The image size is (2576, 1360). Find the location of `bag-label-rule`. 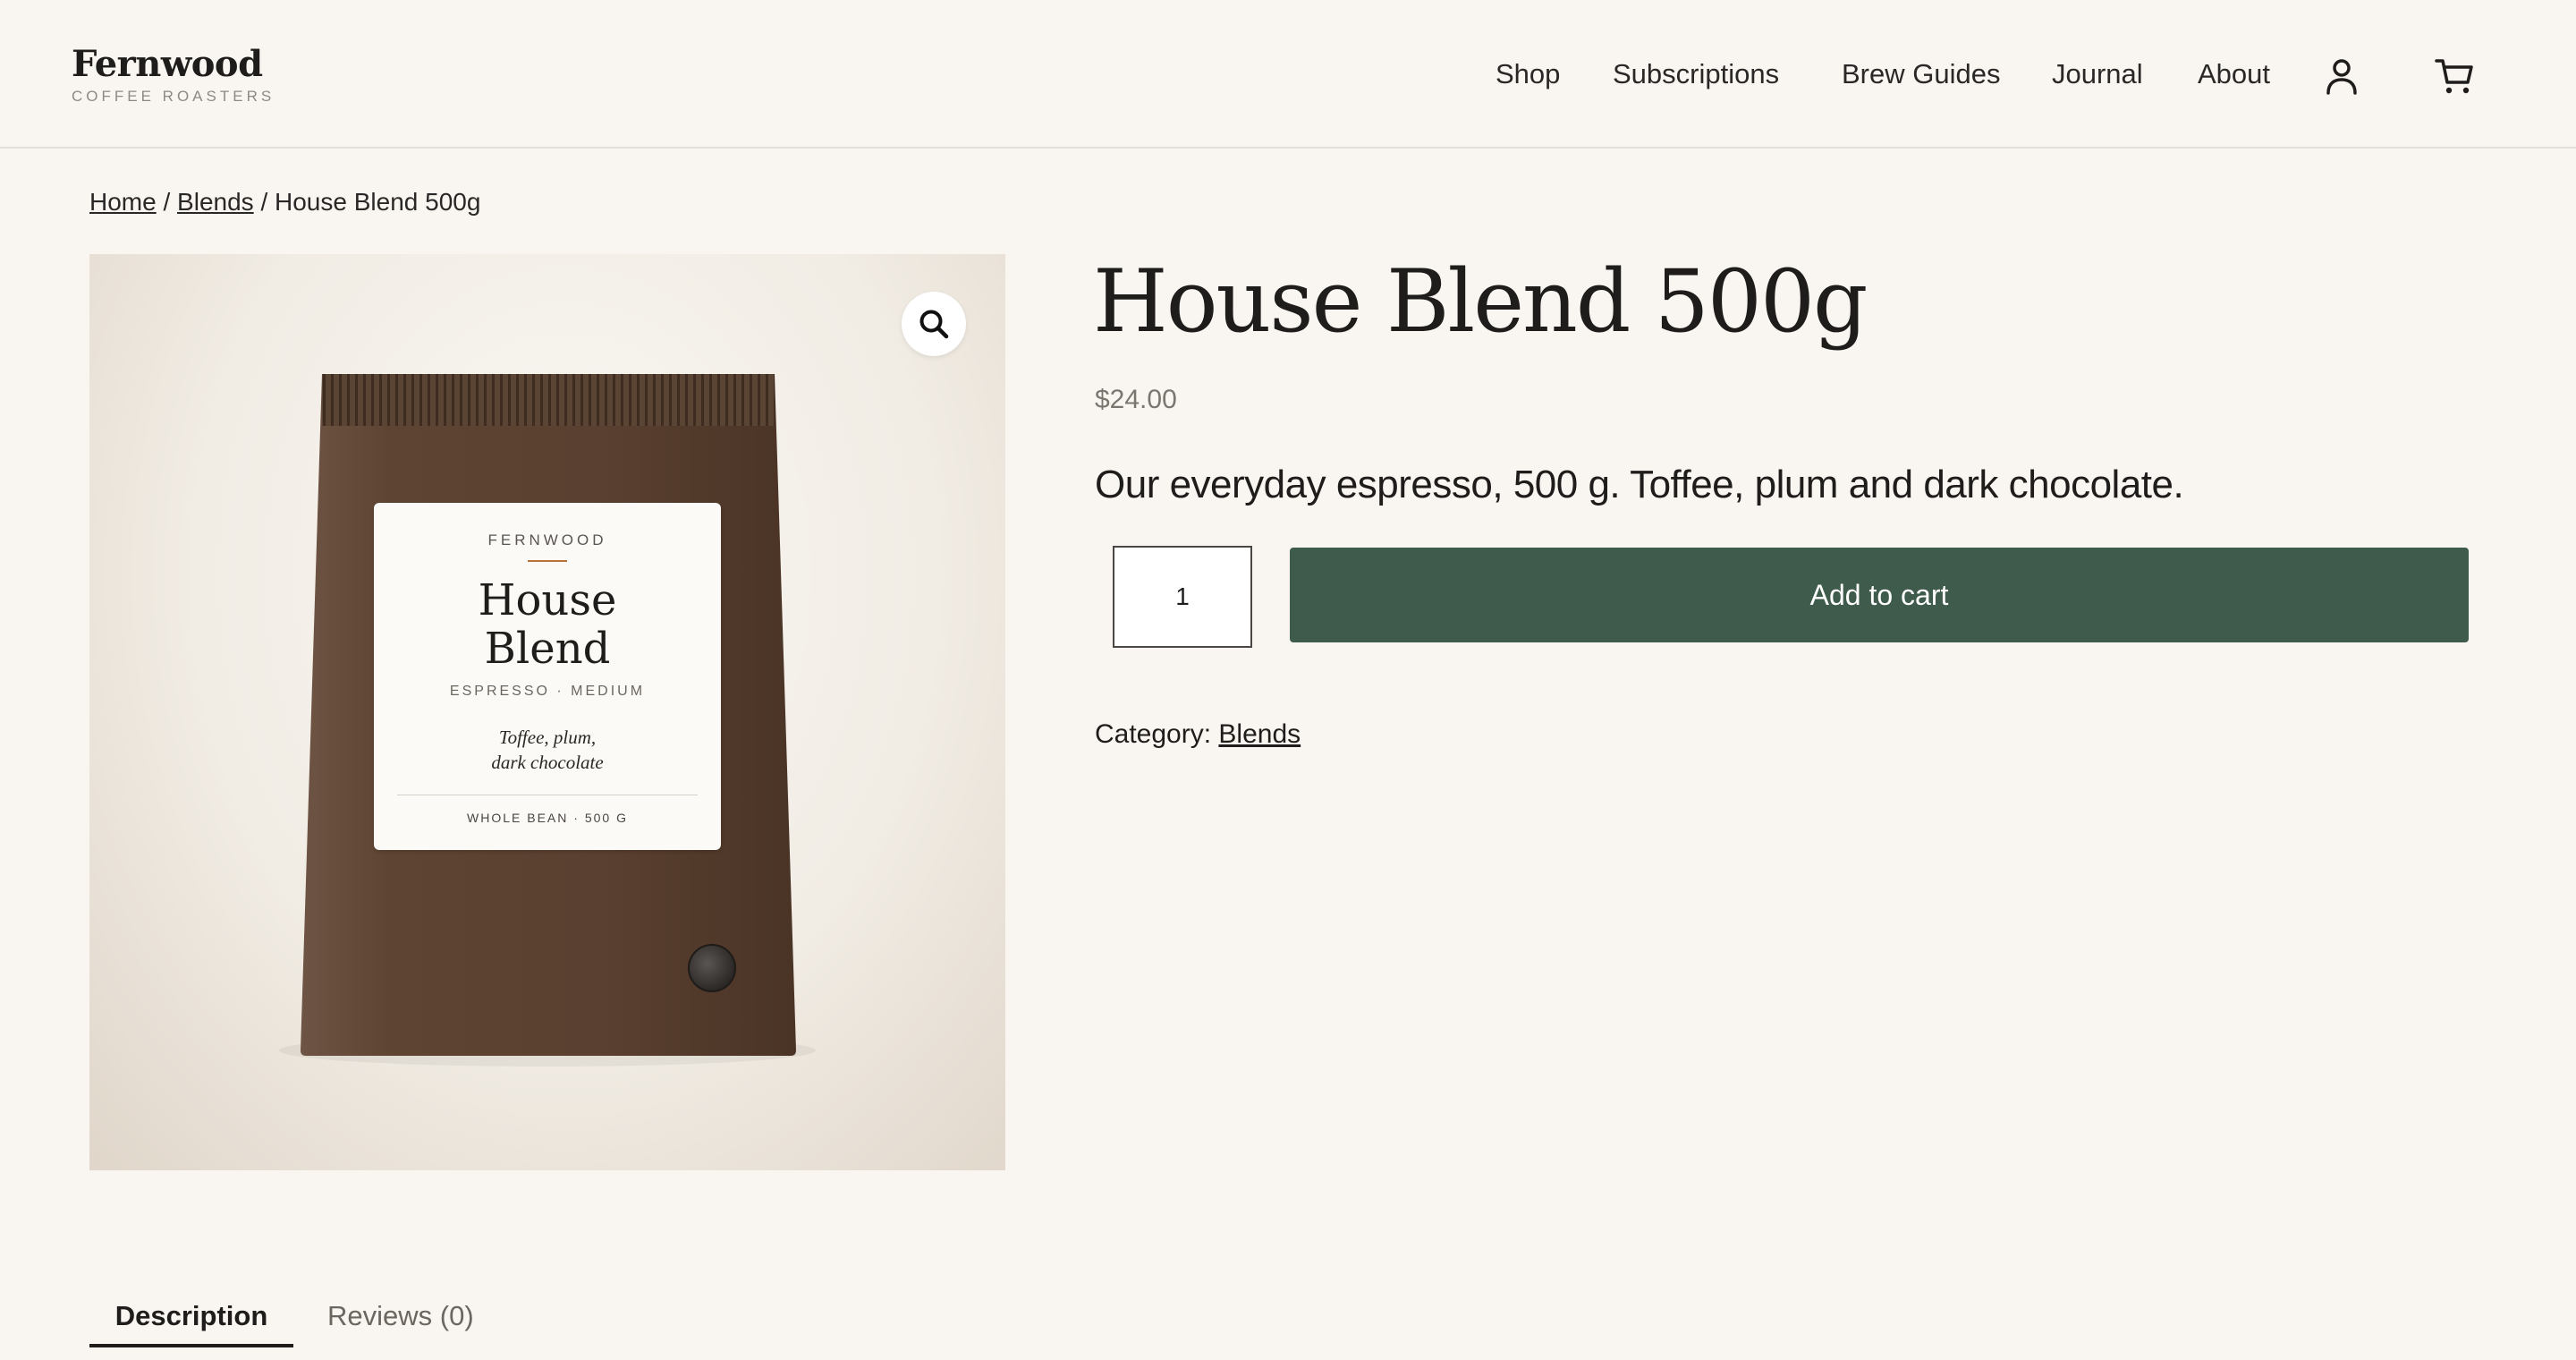

bag-label-rule is located at coordinates (547, 561).